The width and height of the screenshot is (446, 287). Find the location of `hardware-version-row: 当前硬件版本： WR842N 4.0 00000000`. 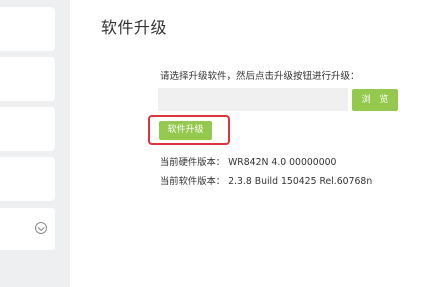

hardware-version-row: 当前硬件版本： WR842N 4.0 00000000 is located at coordinates (248, 161).